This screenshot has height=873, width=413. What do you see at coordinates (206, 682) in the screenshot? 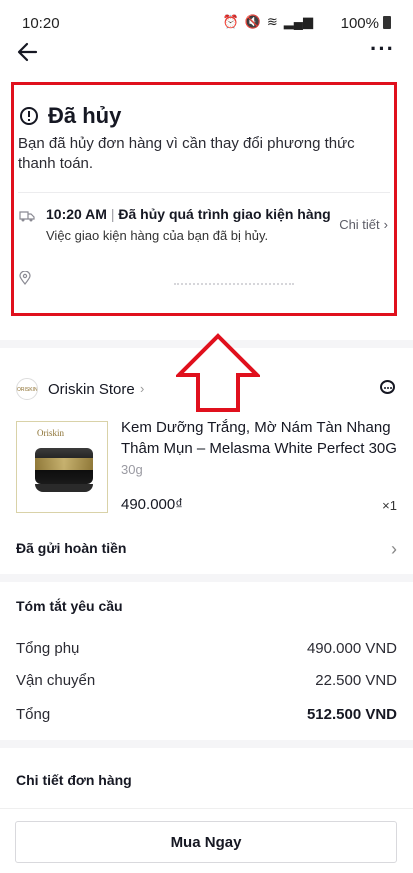
I see `shipping-row: Vận chuyển 22.500 VND` at bounding box center [206, 682].